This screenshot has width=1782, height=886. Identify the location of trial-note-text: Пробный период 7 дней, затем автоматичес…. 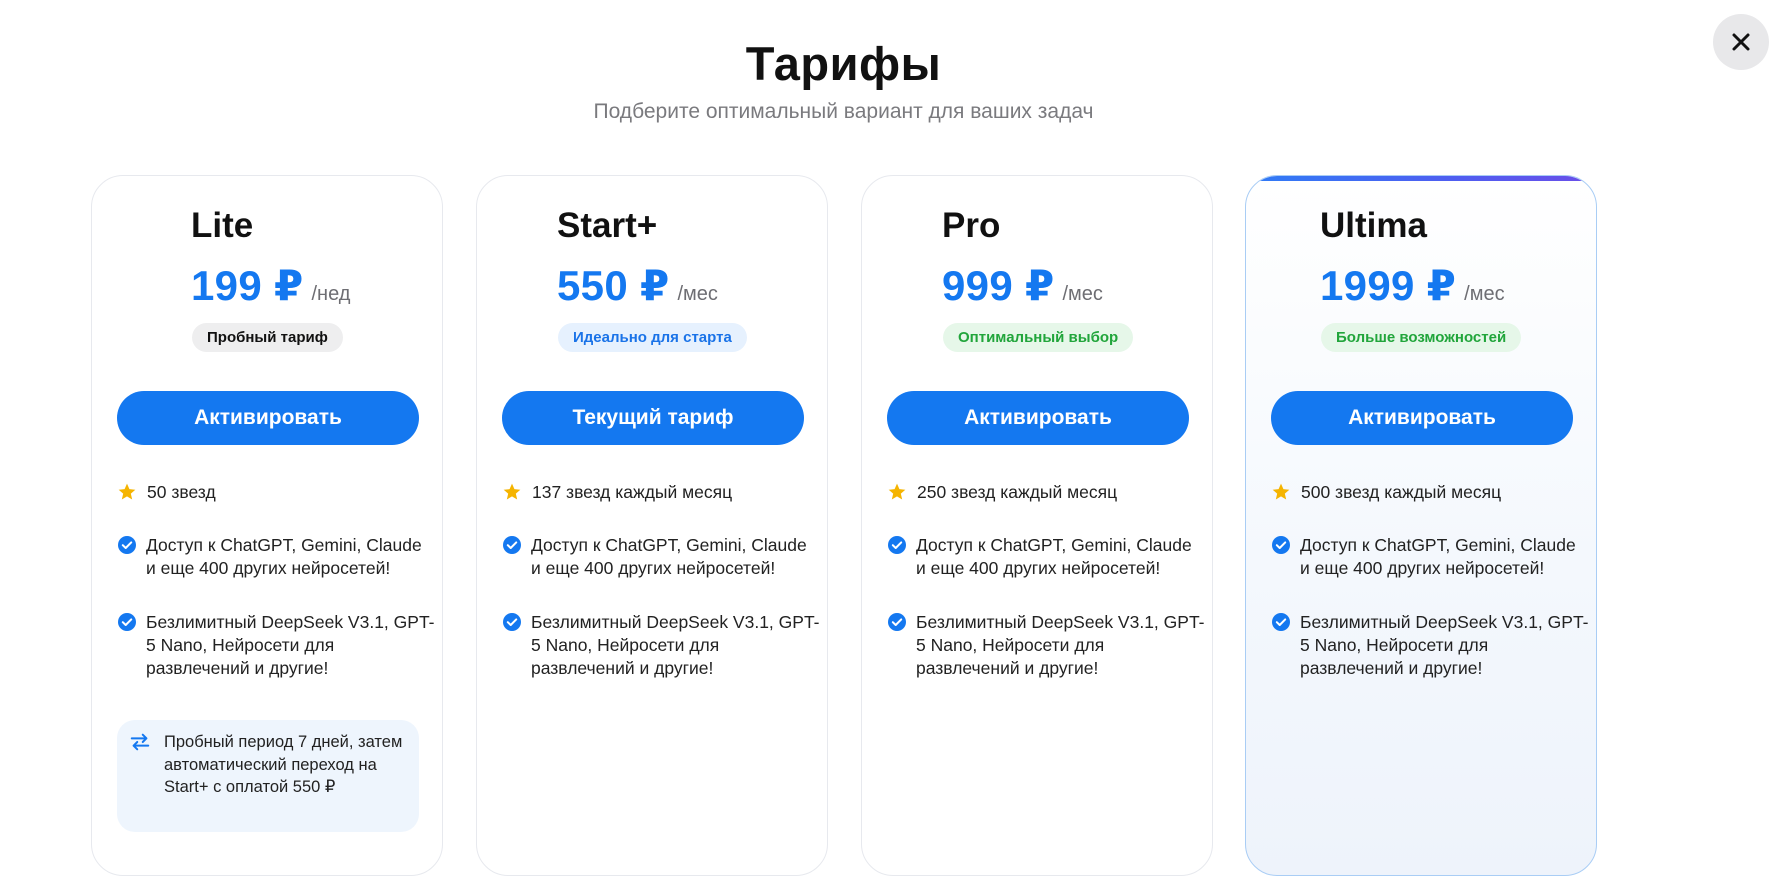
(283, 764).